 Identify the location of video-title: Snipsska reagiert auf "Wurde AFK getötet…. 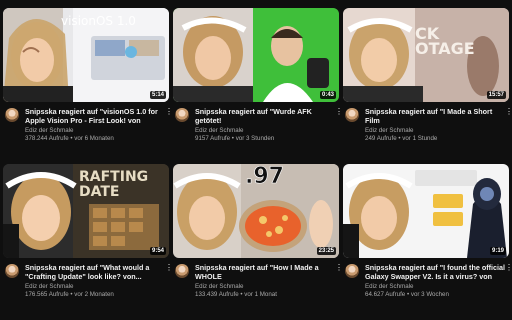
(266, 116).